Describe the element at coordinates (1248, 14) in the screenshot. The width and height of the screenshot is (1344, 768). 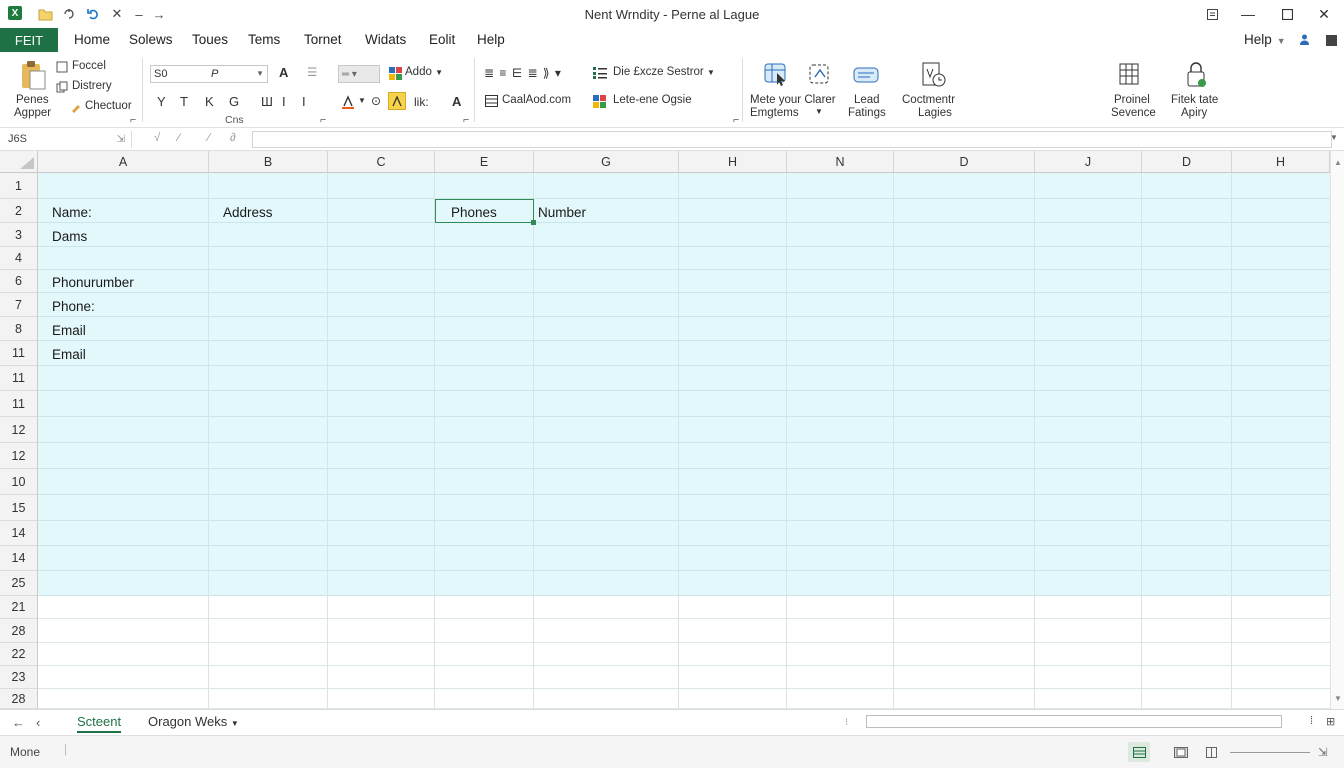
I see `minimize-icon: —` at that location.